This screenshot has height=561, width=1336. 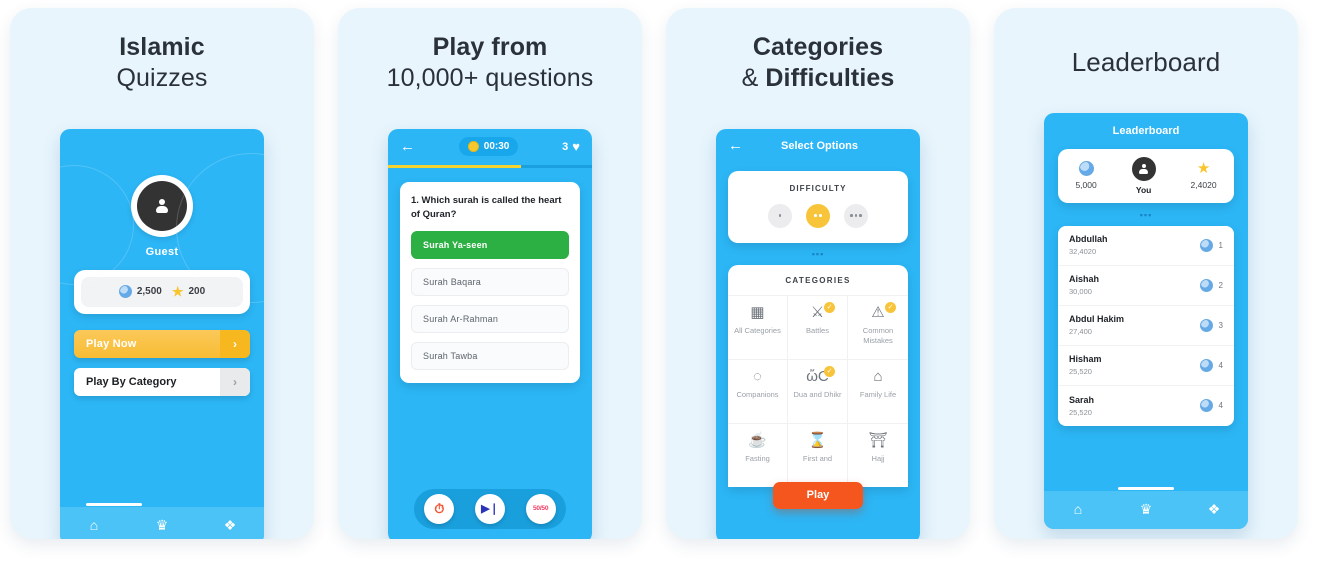 What do you see at coordinates (576, 146) in the screenshot?
I see `heart-icon: ♥` at bounding box center [576, 146].